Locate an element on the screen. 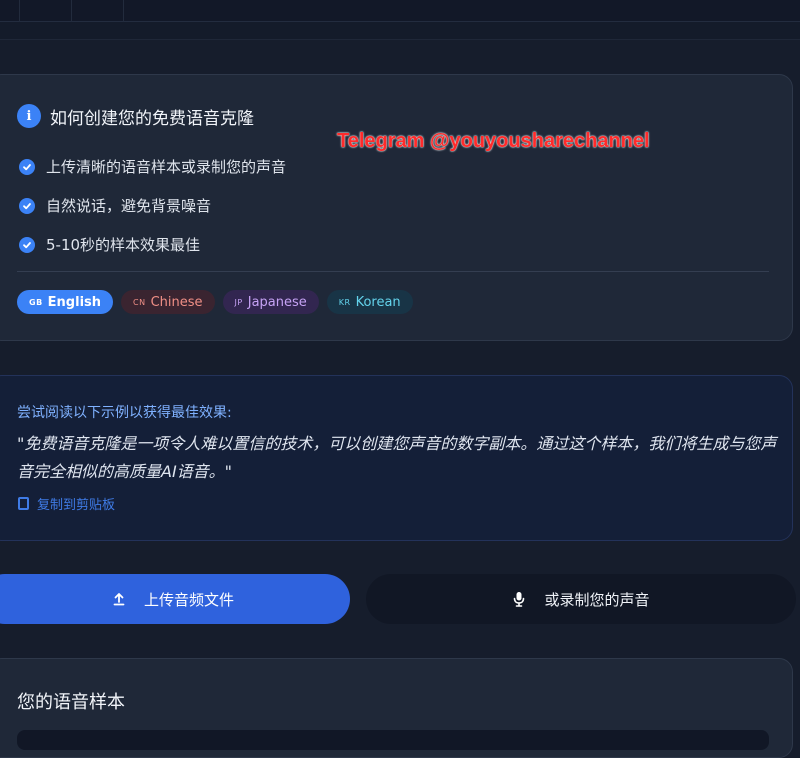 This screenshot has width=800, height=758. upload-icon is located at coordinates (119, 599).